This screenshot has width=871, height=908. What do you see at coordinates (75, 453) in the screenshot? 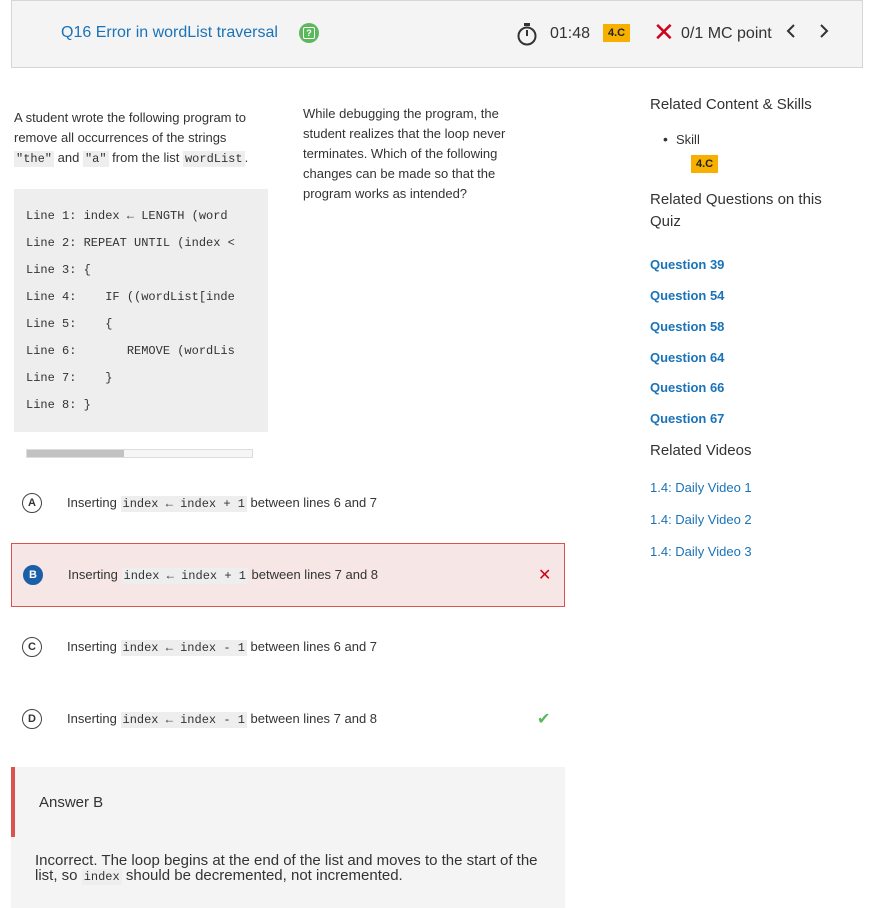
I see `scrollbar-thumb` at bounding box center [75, 453].